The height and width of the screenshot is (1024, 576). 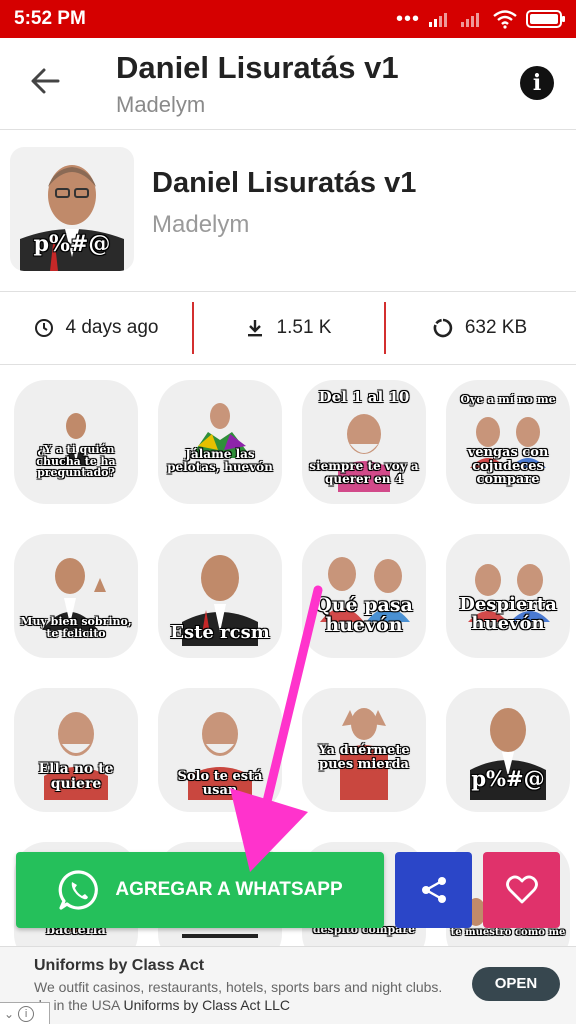 I want to click on action-bar: AGREGAR A WHATSAPP, so click(x=288, y=890).